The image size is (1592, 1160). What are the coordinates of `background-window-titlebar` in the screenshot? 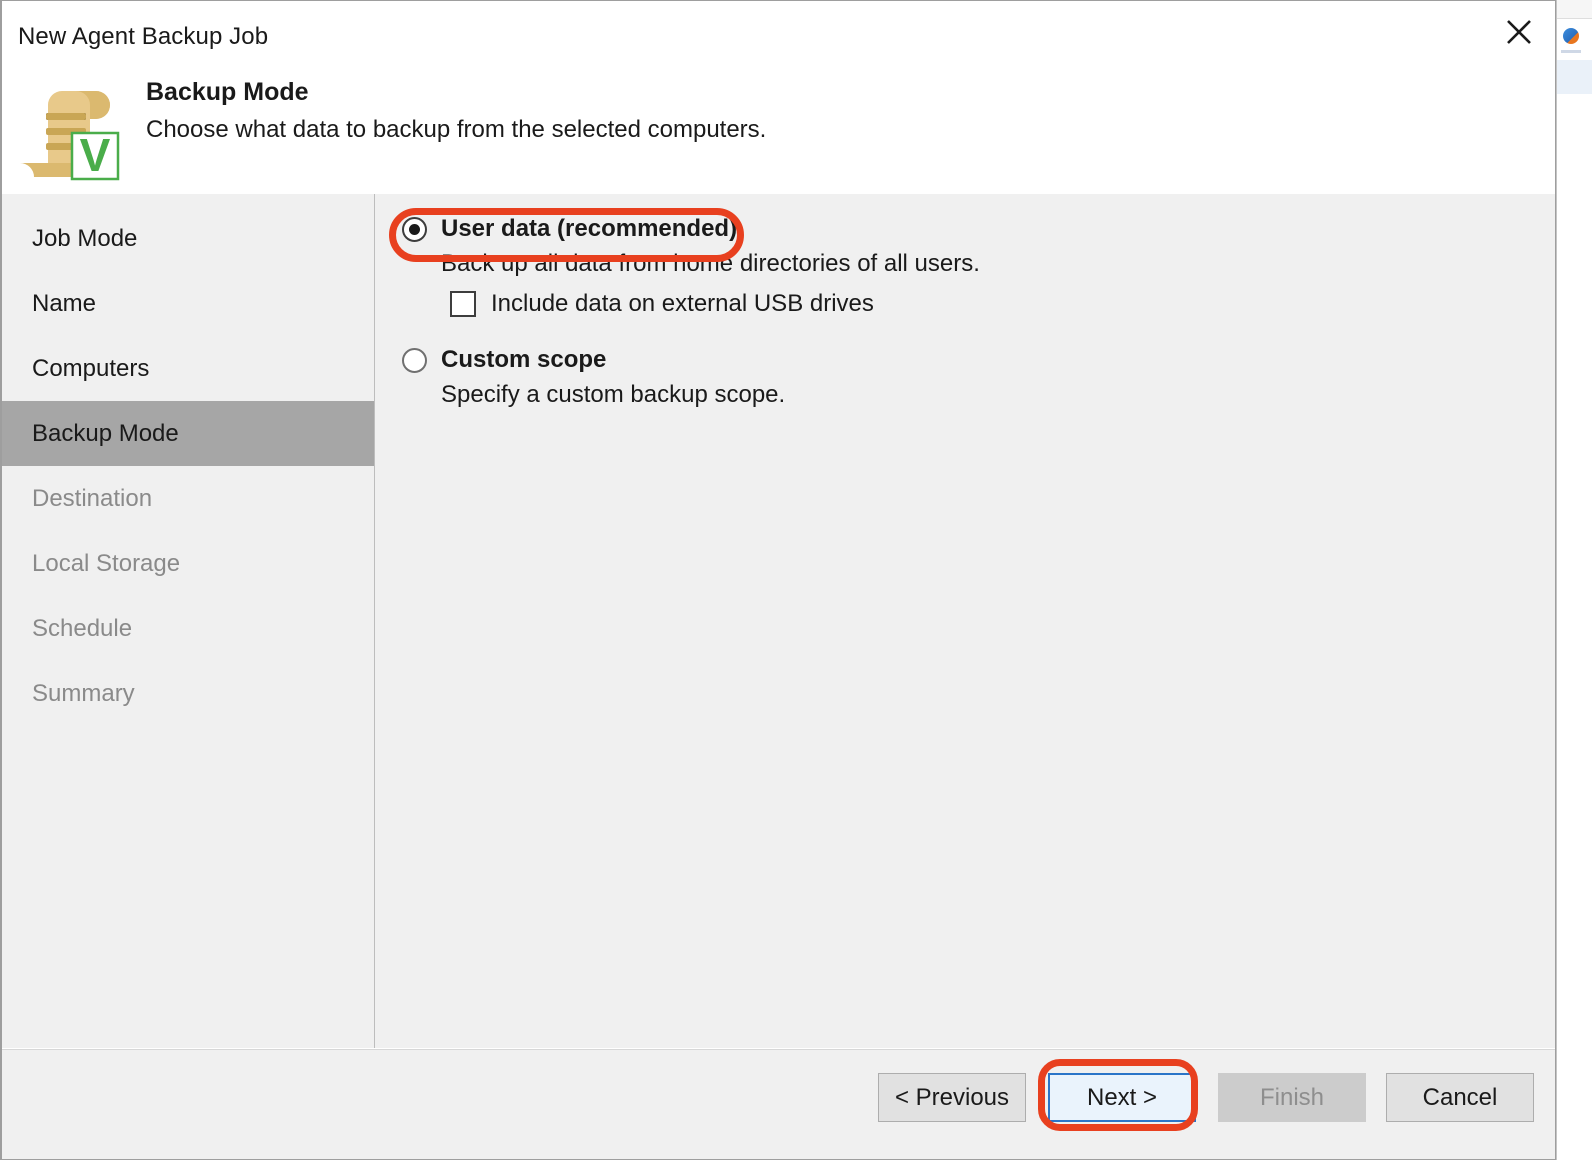 It's located at (1574, 9).